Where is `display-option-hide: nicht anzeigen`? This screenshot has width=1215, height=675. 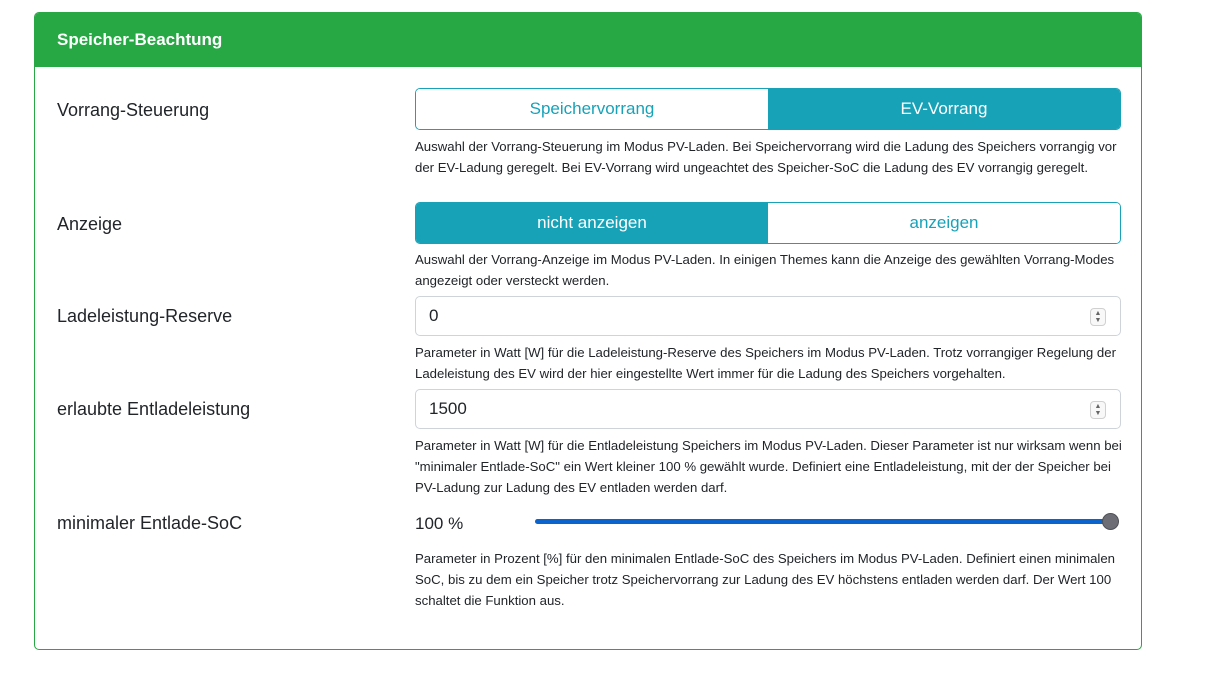 display-option-hide: nicht anzeigen is located at coordinates (592, 223).